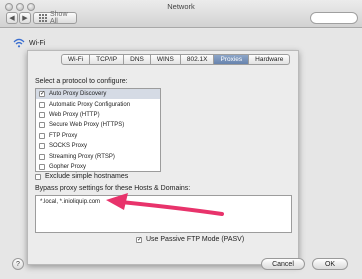  Describe the element at coordinates (139, 239) in the screenshot. I see `passive-ftp-checkbox: ✓` at that location.